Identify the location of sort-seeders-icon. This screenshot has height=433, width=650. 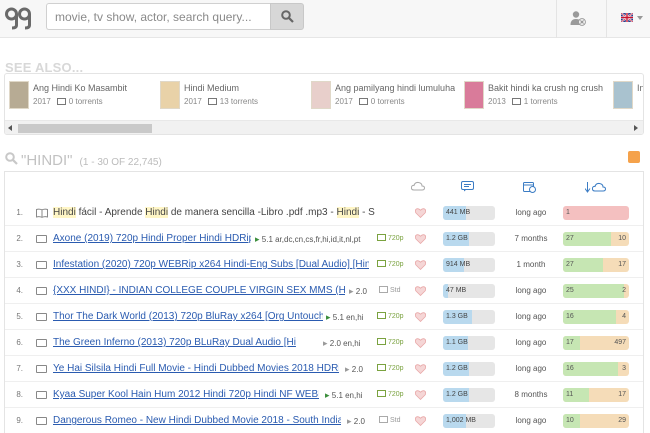
(596, 187).